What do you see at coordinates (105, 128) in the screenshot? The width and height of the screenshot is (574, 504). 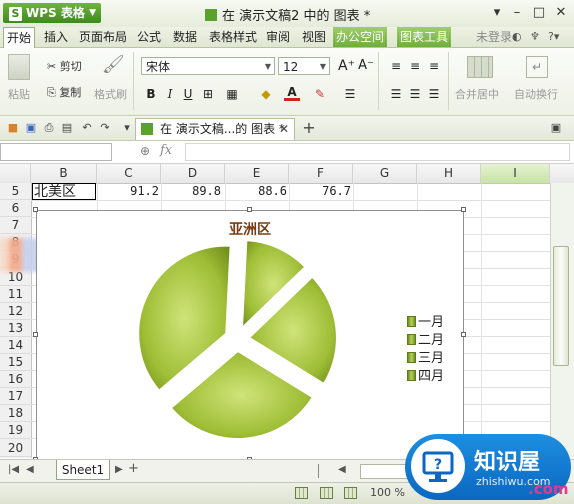 I see `redo-icon: ↷` at bounding box center [105, 128].